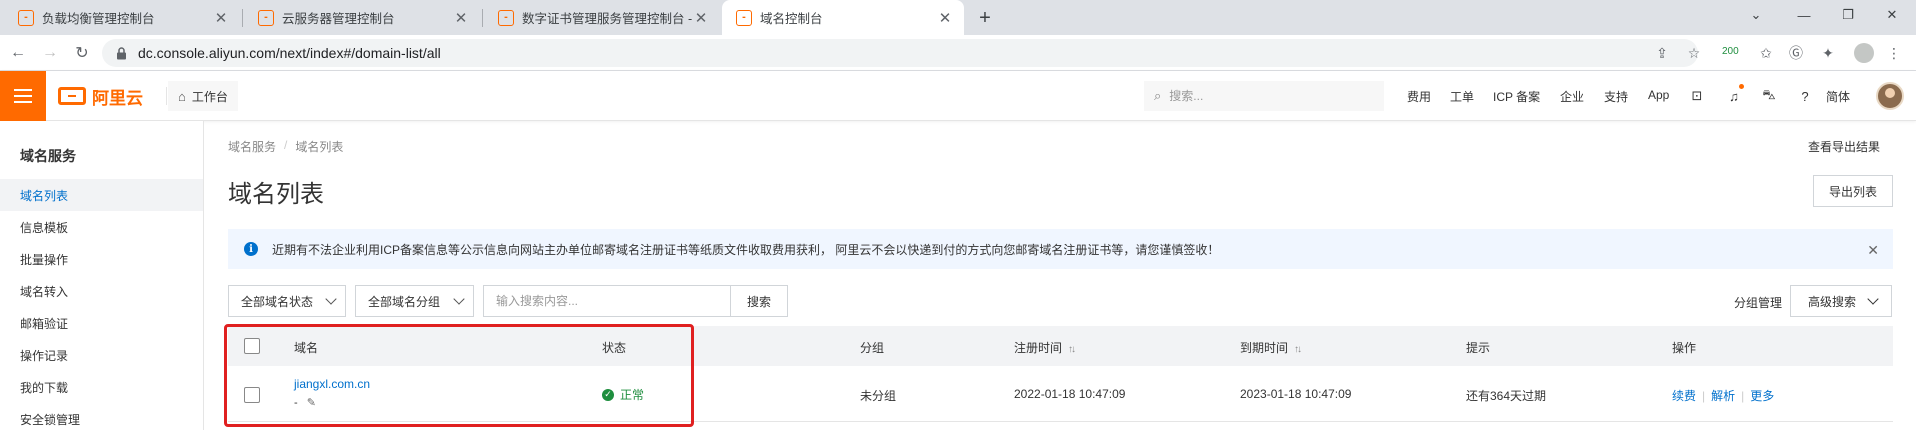  What do you see at coordinates (1762, 396) in the screenshot?
I see `more-link: 更多` at bounding box center [1762, 396].